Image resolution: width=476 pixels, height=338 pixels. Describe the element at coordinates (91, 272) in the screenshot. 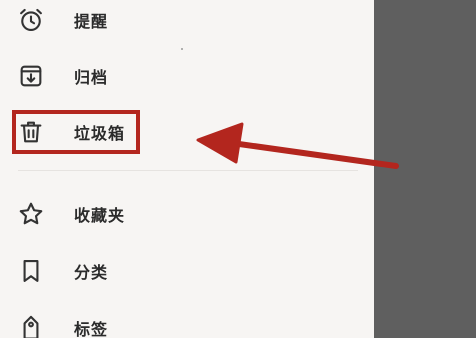

I see `drawer-item-label: 分类` at that location.